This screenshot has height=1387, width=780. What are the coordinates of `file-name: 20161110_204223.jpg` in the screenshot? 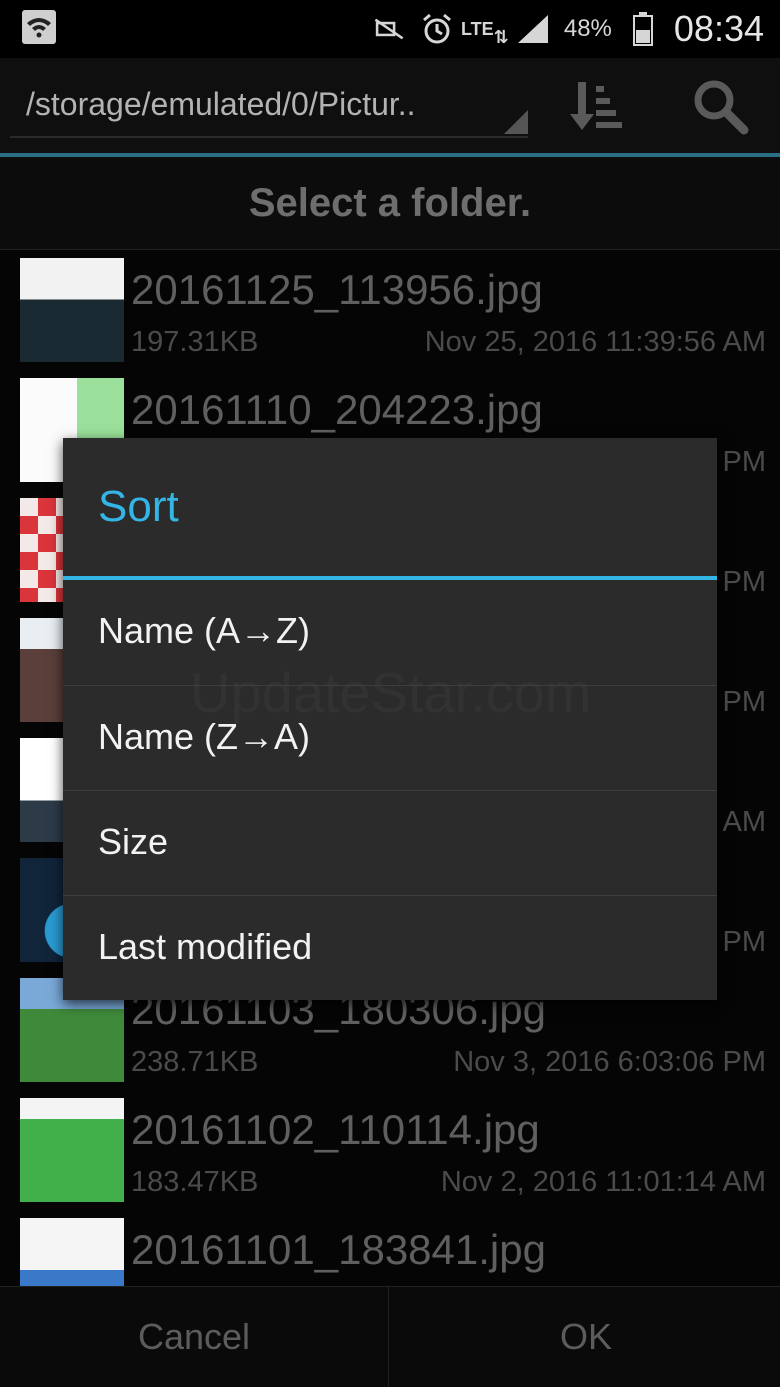 It's located at (337, 409).